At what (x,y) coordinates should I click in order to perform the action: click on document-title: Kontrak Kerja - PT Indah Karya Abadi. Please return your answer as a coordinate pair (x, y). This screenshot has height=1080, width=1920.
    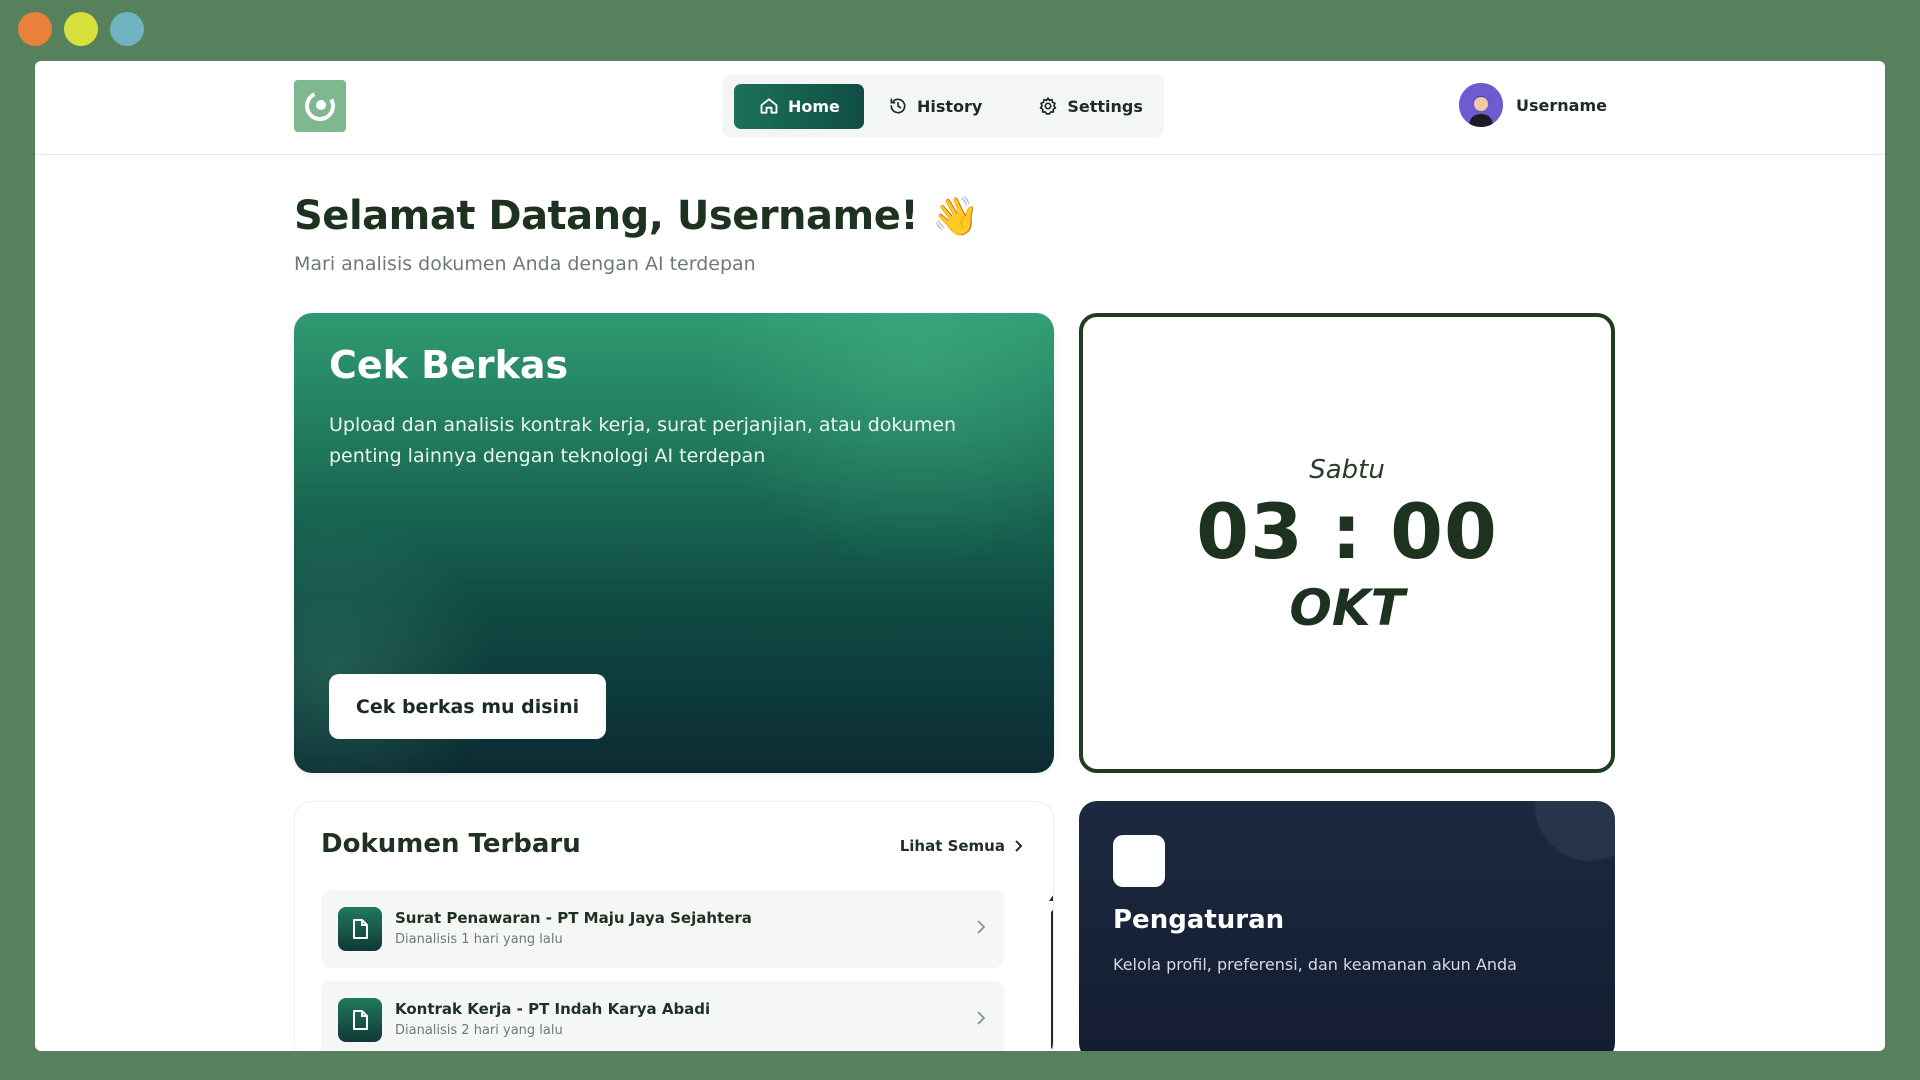
    Looking at the image, I should click on (553, 1009).